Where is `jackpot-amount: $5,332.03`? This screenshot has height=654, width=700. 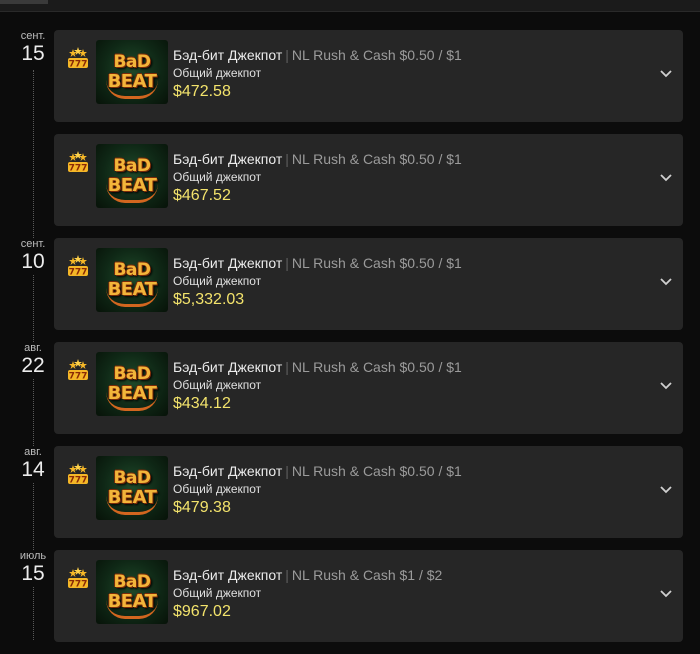
jackpot-amount: $5,332.03 is located at coordinates (209, 299).